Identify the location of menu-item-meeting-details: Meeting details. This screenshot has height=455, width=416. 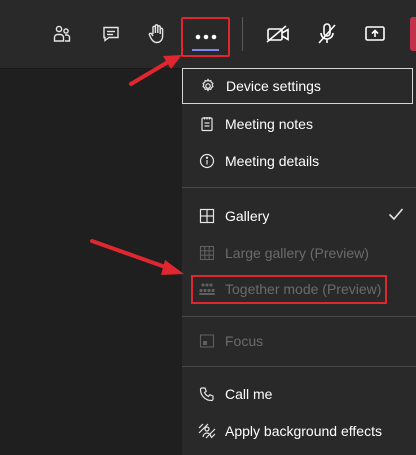
(299, 161).